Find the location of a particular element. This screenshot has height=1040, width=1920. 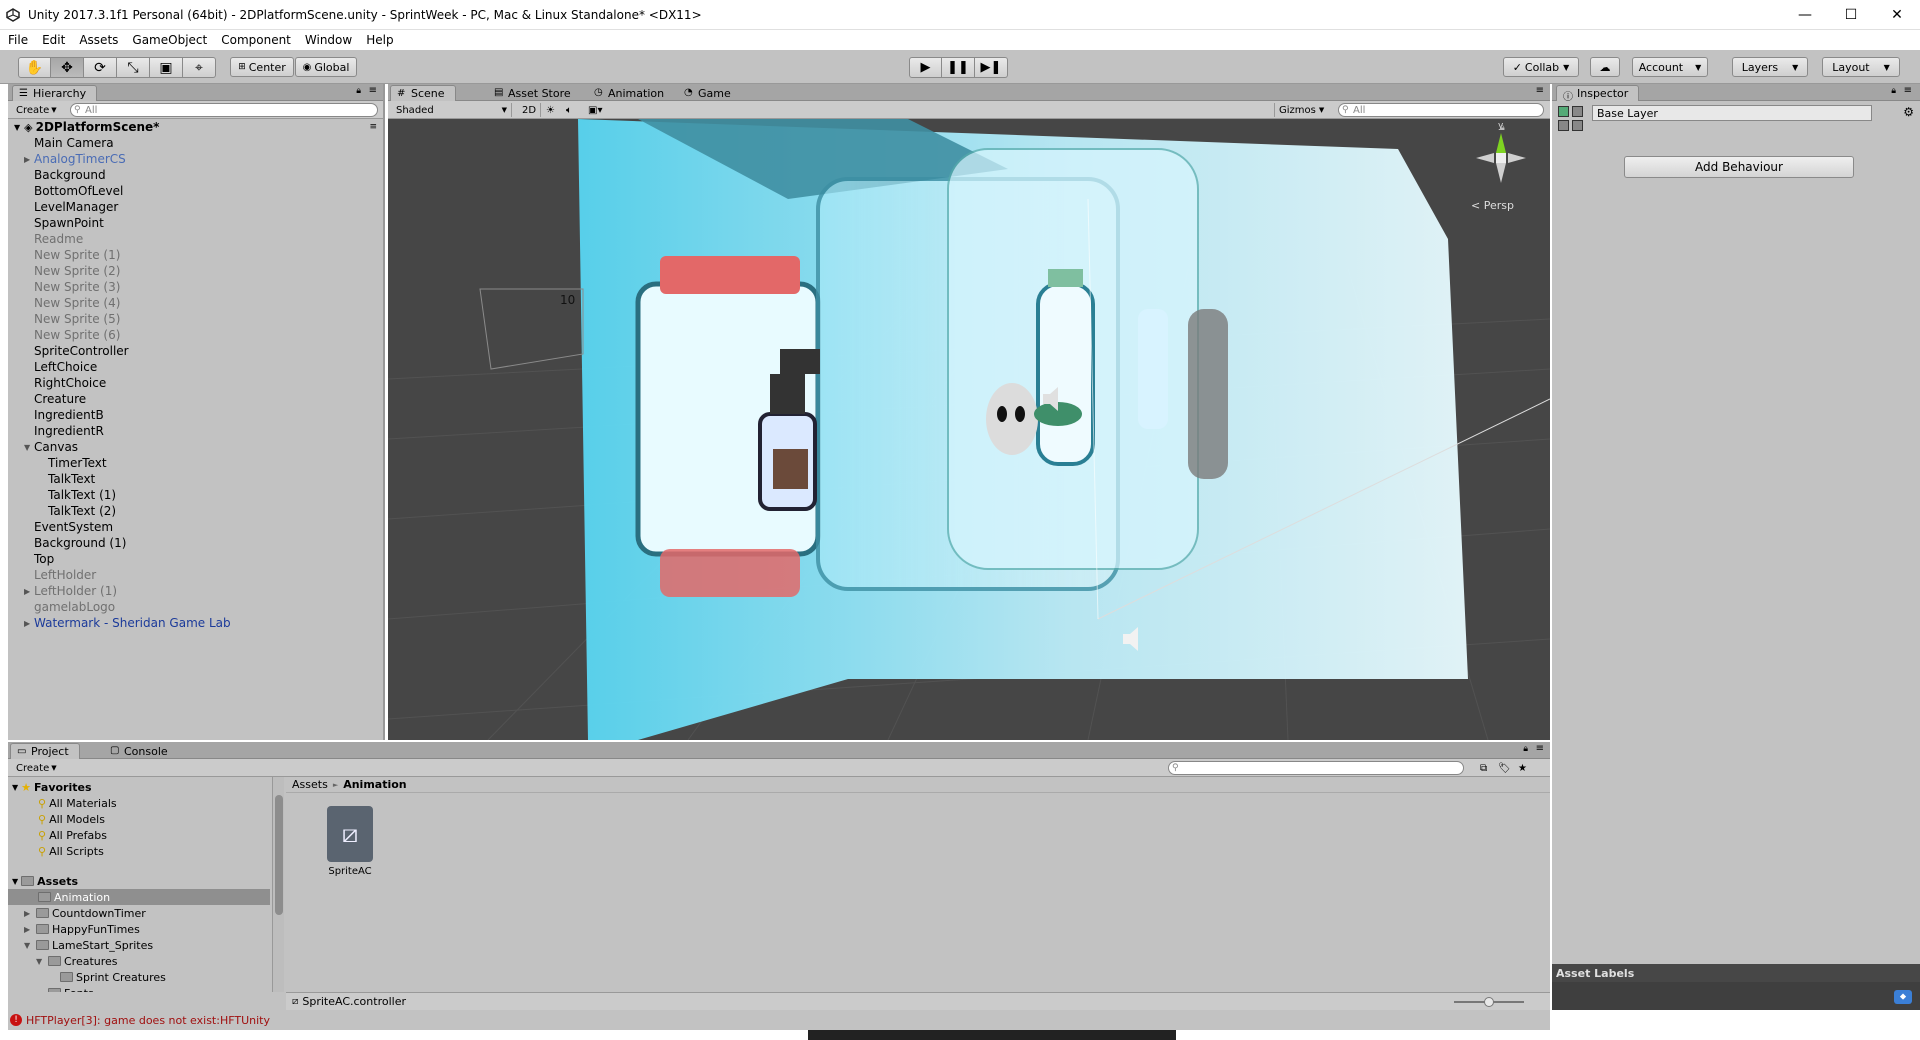

gear-icon: ⚙ is located at coordinates (1908, 112).